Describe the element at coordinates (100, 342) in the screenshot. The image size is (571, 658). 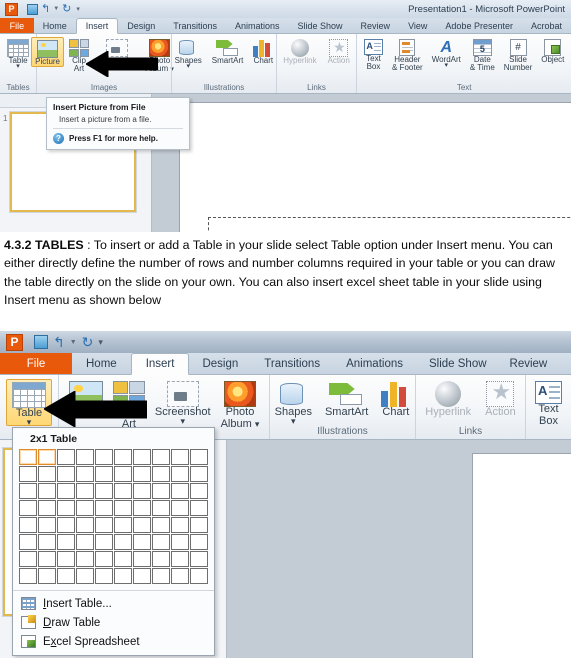
I see `customize-qat-icon: ▾` at that location.